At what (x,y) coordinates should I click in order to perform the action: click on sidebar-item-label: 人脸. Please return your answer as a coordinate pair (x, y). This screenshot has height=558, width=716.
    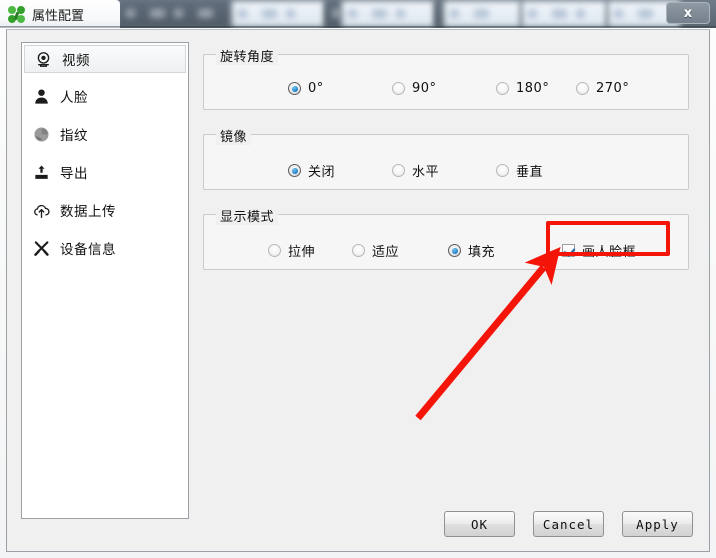
    Looking at the image, I should click on (74, 98).